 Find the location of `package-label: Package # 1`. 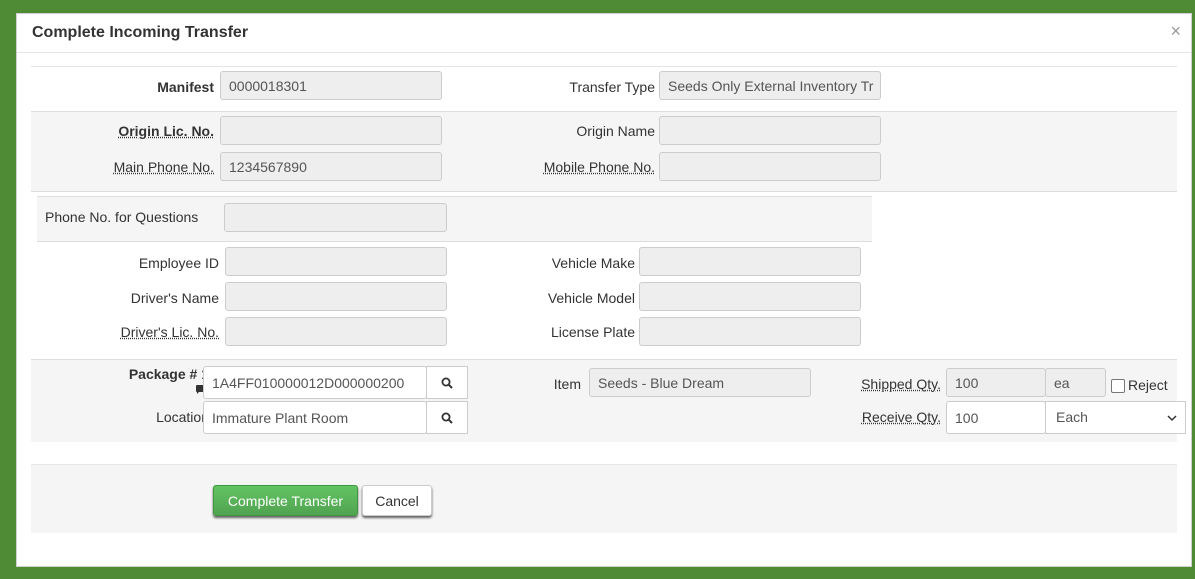

package-label: Package # 1 is located at coordinates (168, 374).